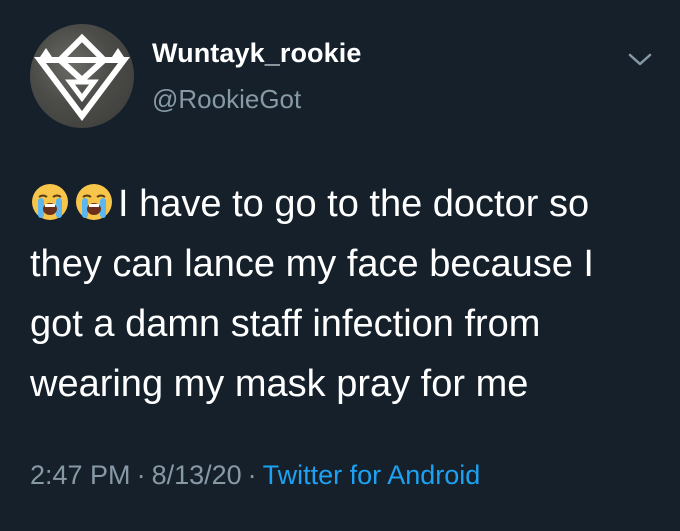 The height and width of the screenshot is (531, 680). I want to click on avatar, so click(82, 76).